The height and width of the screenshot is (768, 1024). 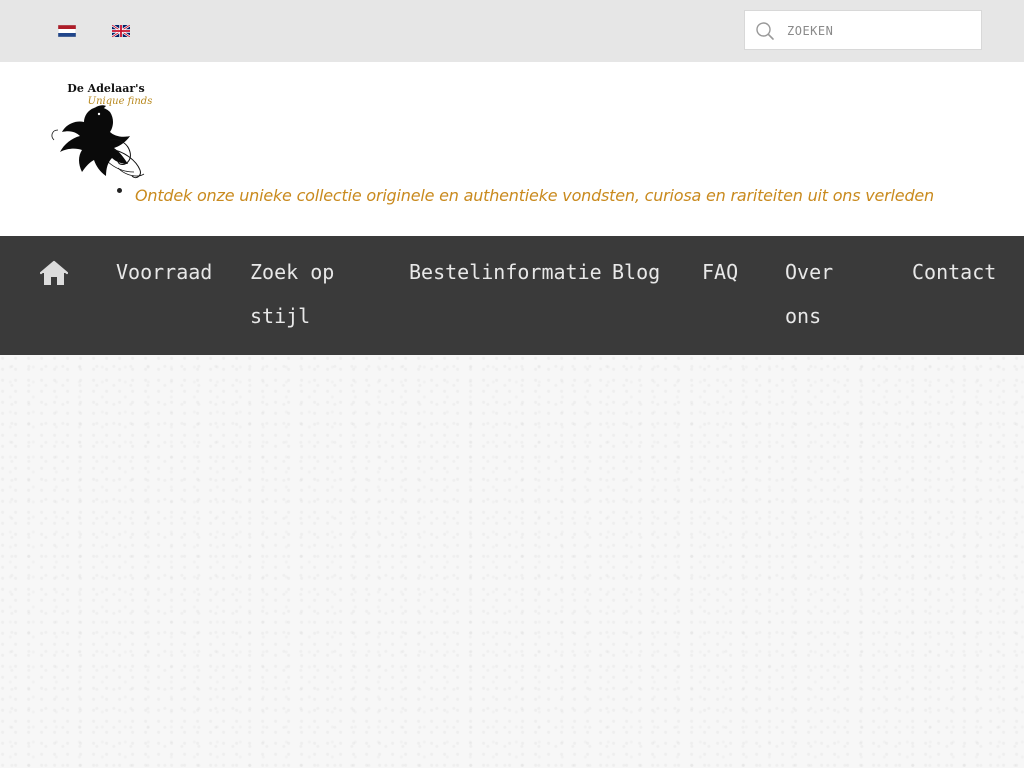 I want to click on search-box, so click(x=863, y=30).